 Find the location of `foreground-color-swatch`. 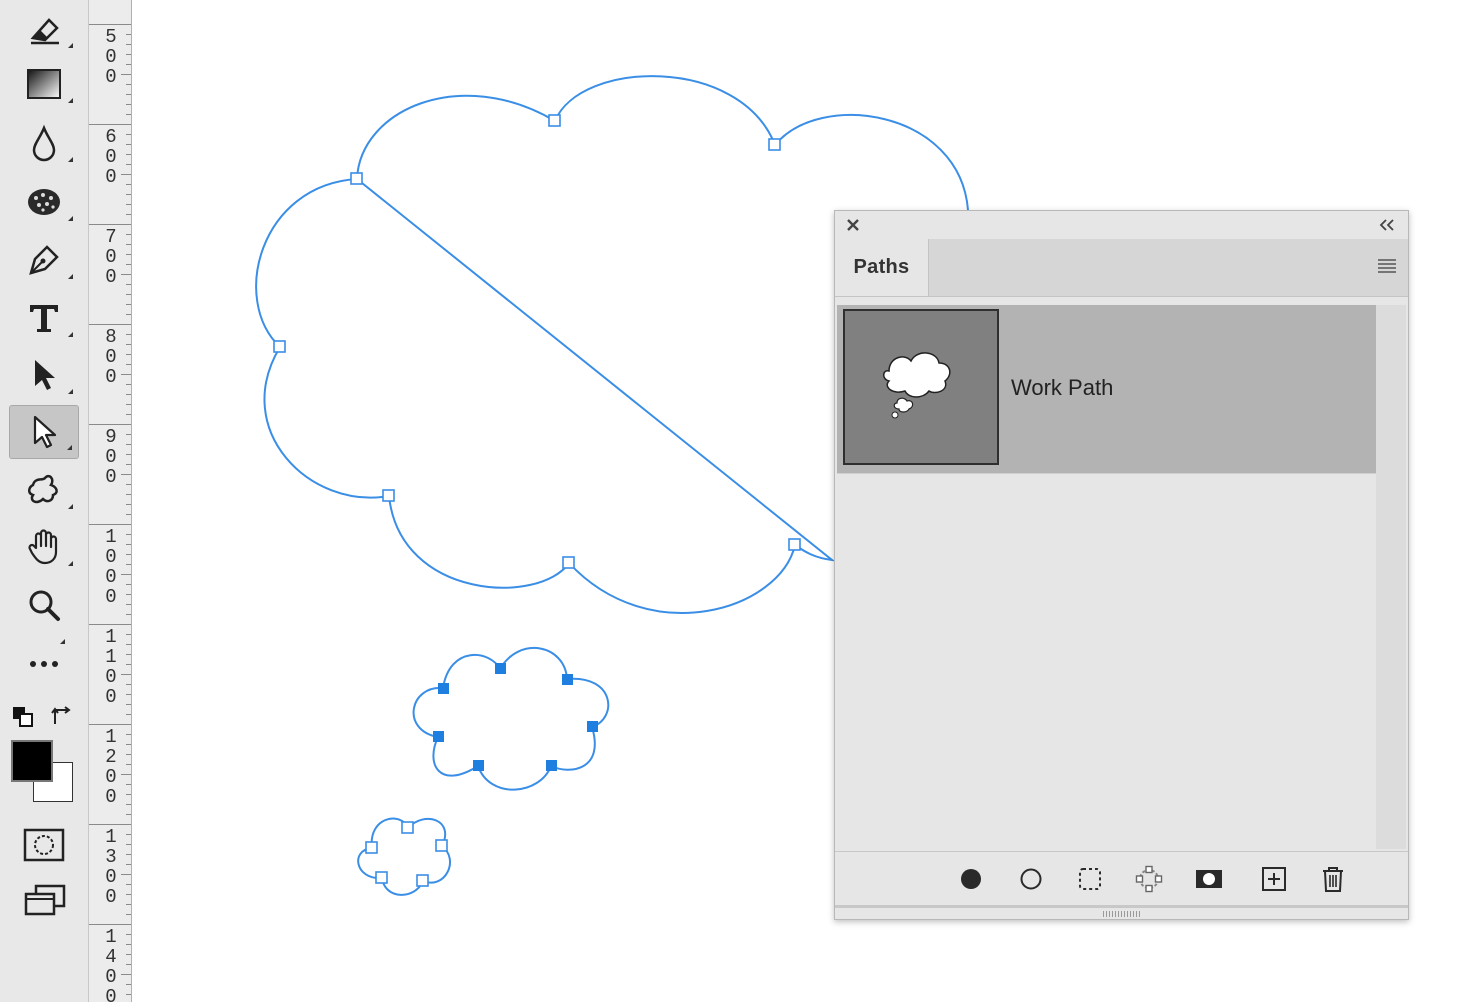

foreground-color-swatch is located at coordinates (32, 761).